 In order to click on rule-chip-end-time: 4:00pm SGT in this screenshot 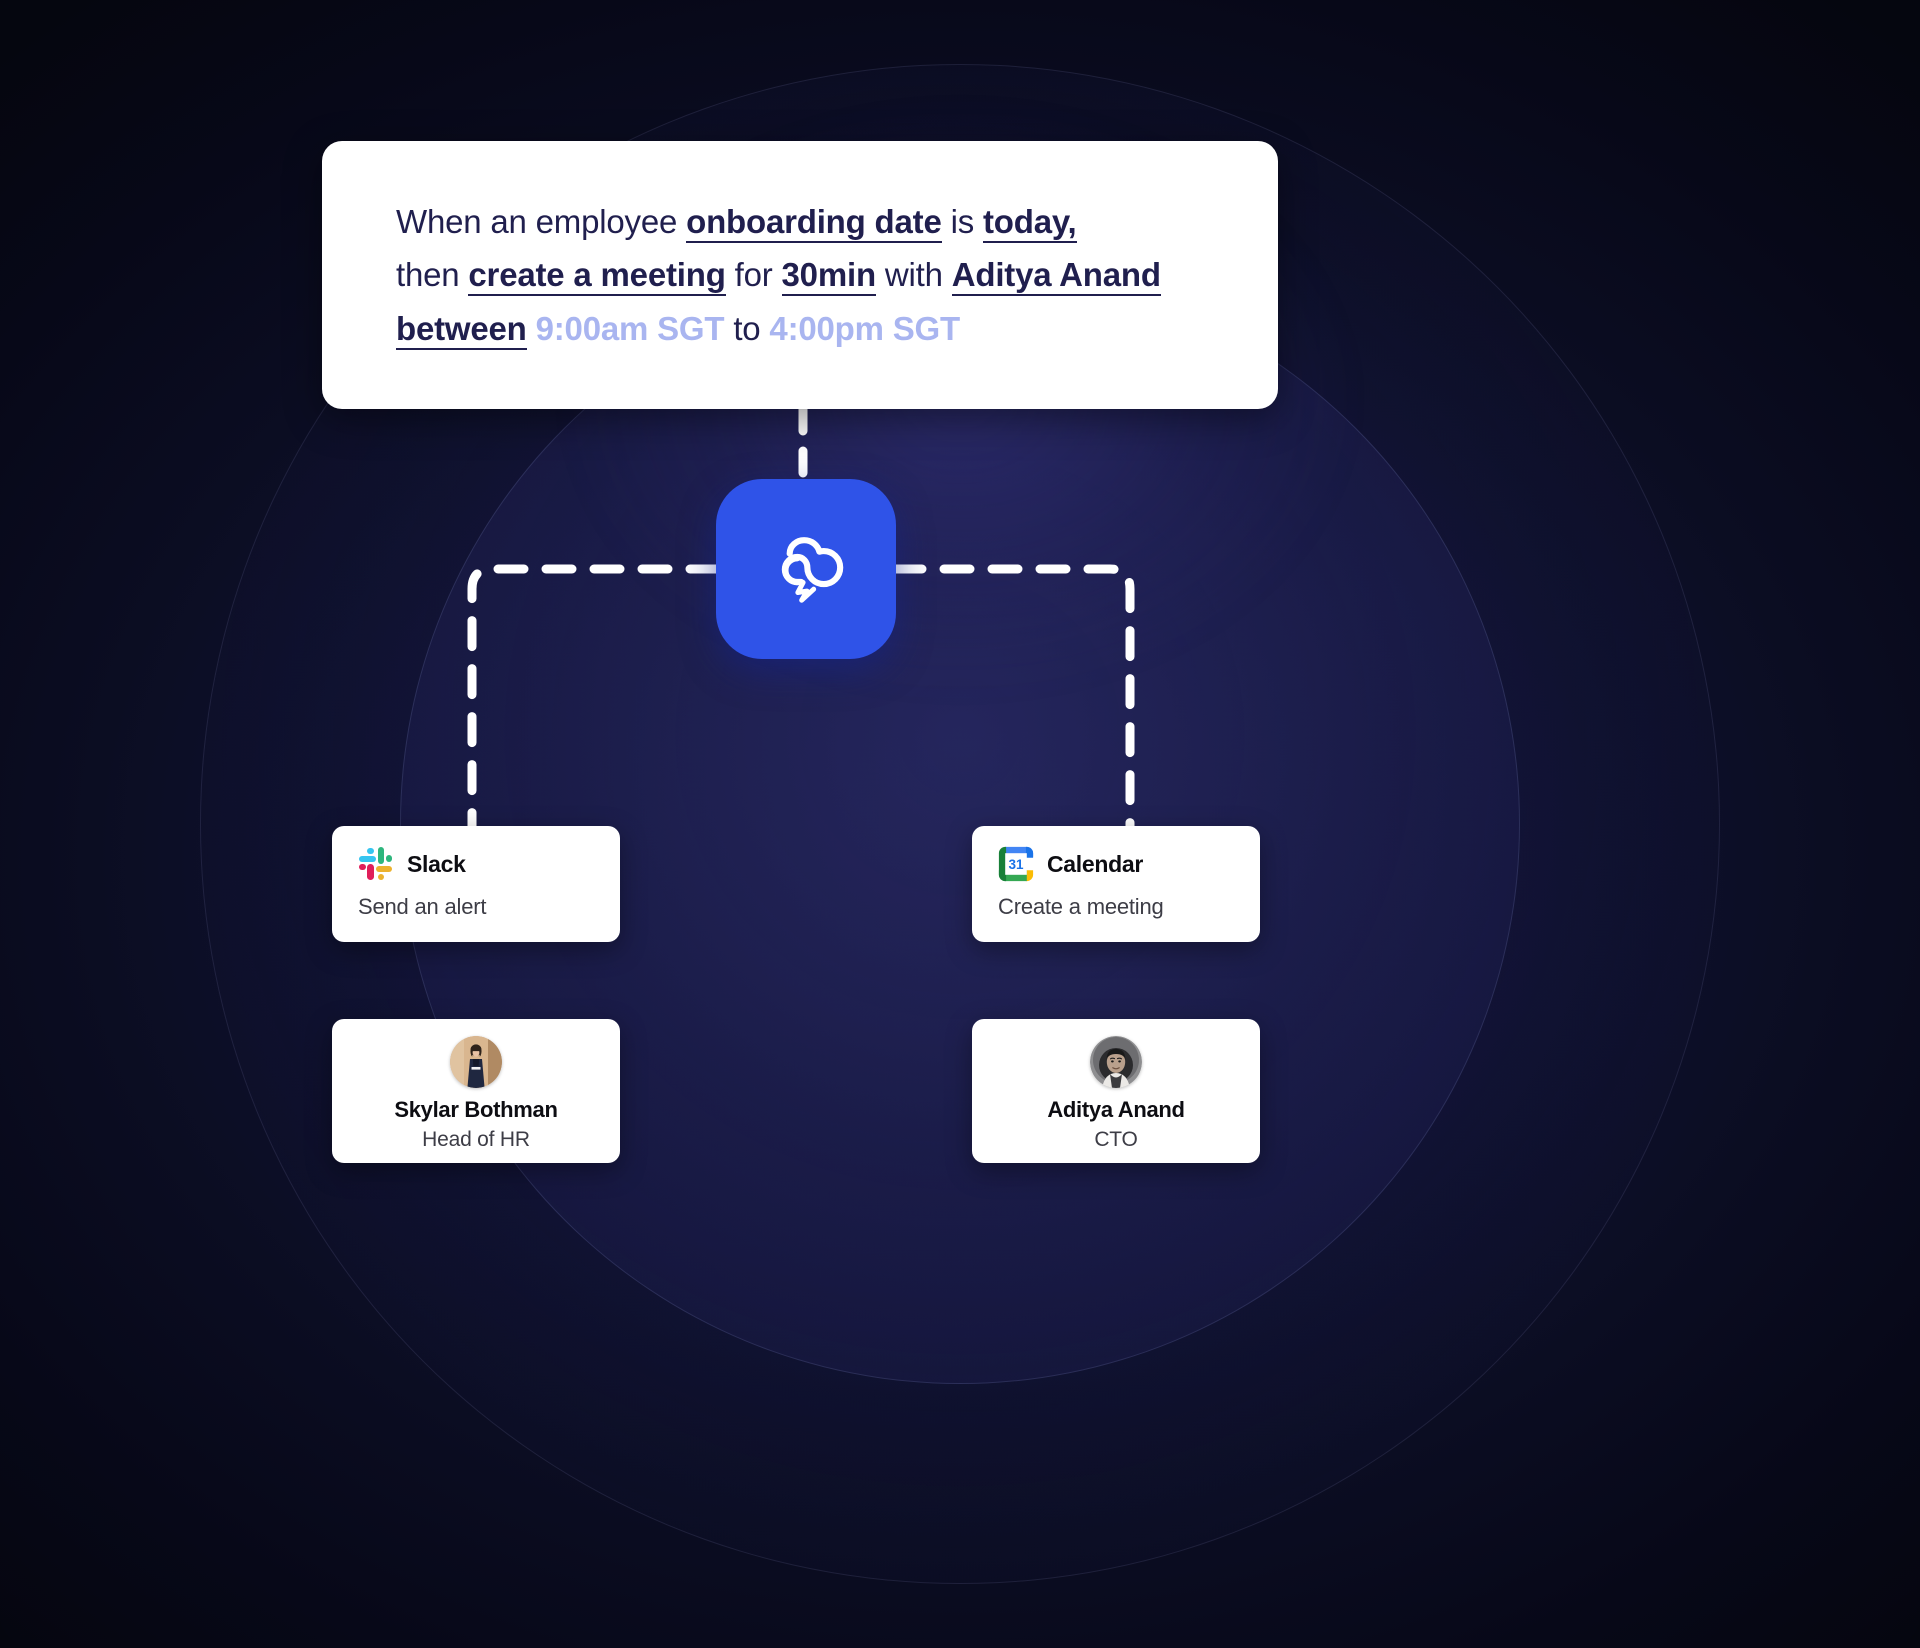, I will do `click(864, 328)`.